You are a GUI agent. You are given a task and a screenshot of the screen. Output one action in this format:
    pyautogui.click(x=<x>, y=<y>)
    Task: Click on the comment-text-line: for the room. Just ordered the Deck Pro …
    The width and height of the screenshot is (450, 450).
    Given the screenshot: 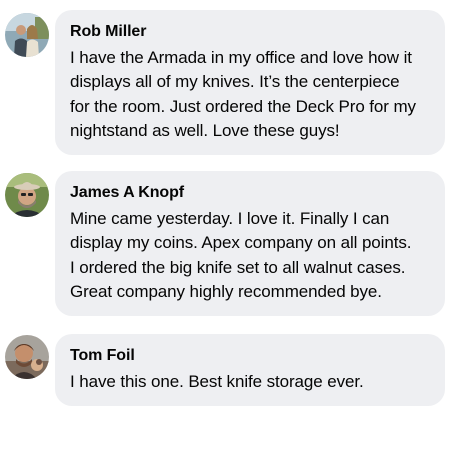 What is the action you would take?
    pyautogui.click(x=243, y=106)
    